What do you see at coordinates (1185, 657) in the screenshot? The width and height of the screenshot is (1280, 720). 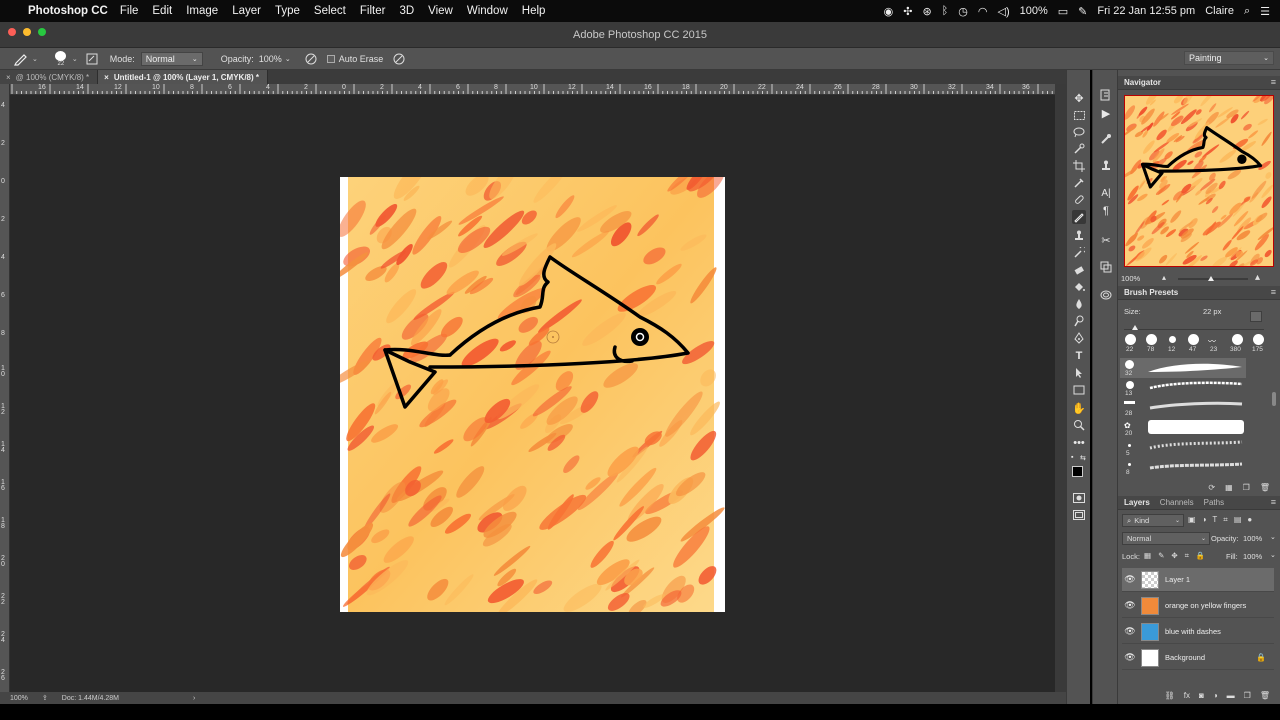 I see `layer-name: Background` at bounding box center [1185, 657].